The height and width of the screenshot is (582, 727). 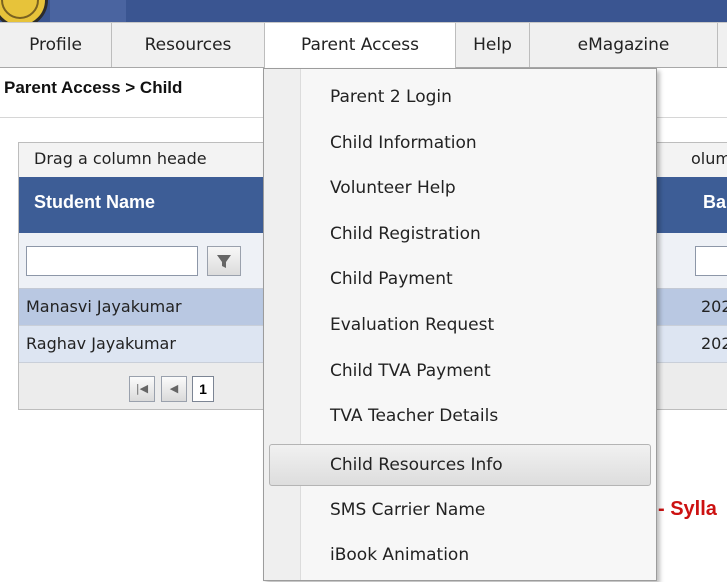 I want to click on syllabus-notice: - Sylla, so click(x=687, y=509).